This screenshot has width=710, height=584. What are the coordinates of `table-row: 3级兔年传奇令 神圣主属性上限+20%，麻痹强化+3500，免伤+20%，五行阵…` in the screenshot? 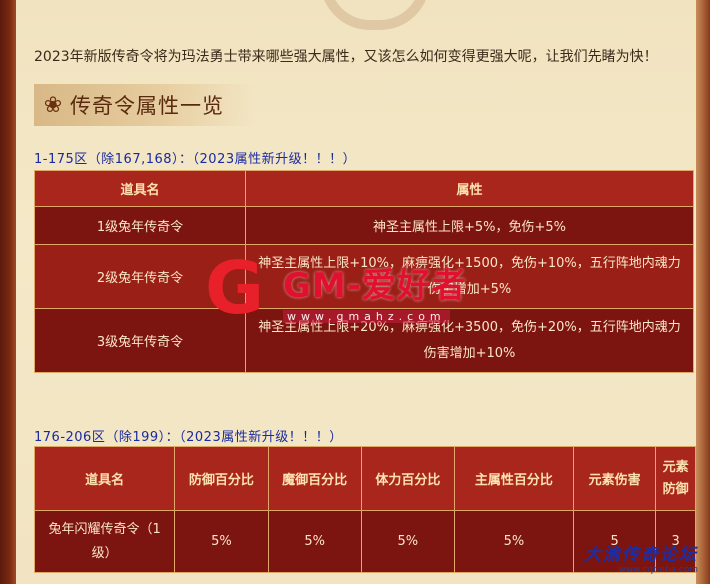 It's located at (364, 340).